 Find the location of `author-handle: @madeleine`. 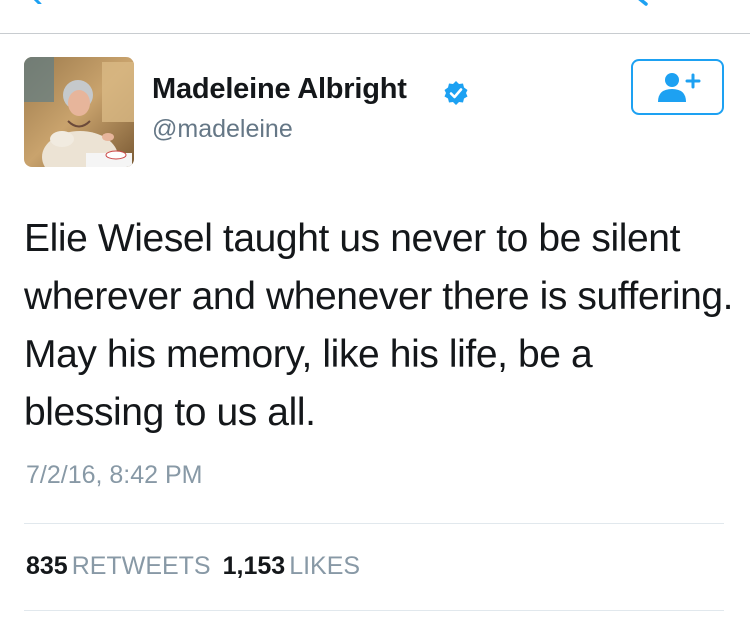

author-handle: @madeleine is located at coordinates (222, 129).